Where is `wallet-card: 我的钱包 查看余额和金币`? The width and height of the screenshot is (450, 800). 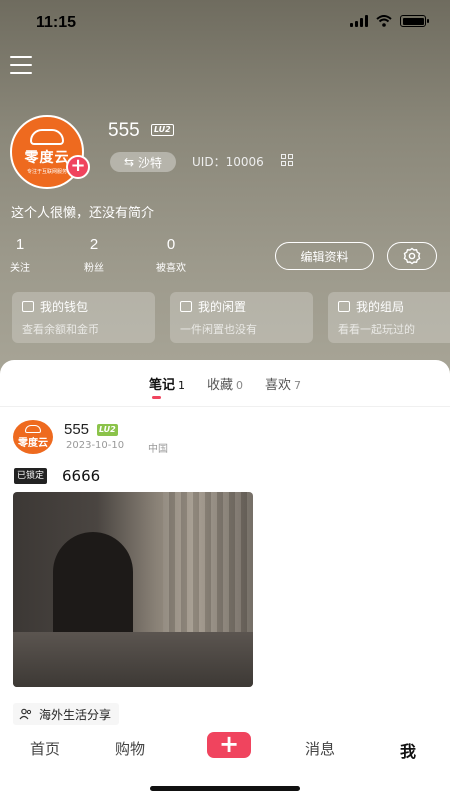
wallet-card: 我的钱包 查看余额和金币 is located at coordinates (83, 317).